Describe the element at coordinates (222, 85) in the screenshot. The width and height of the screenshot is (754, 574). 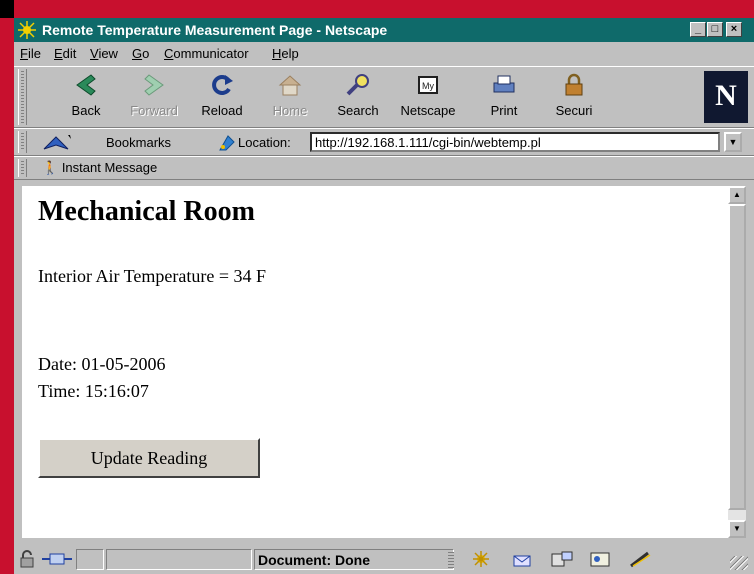
I see `reload-icon` at that location.